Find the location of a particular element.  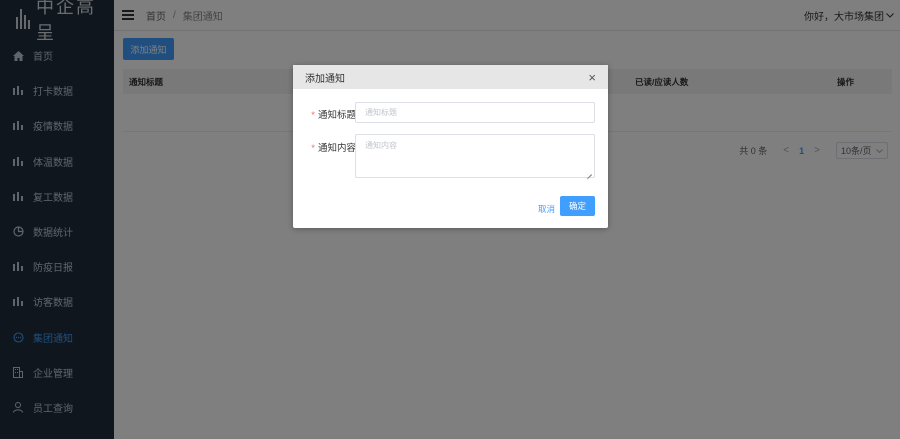

dialog-header: 添加通知 × is located at coordinates (450, 77).